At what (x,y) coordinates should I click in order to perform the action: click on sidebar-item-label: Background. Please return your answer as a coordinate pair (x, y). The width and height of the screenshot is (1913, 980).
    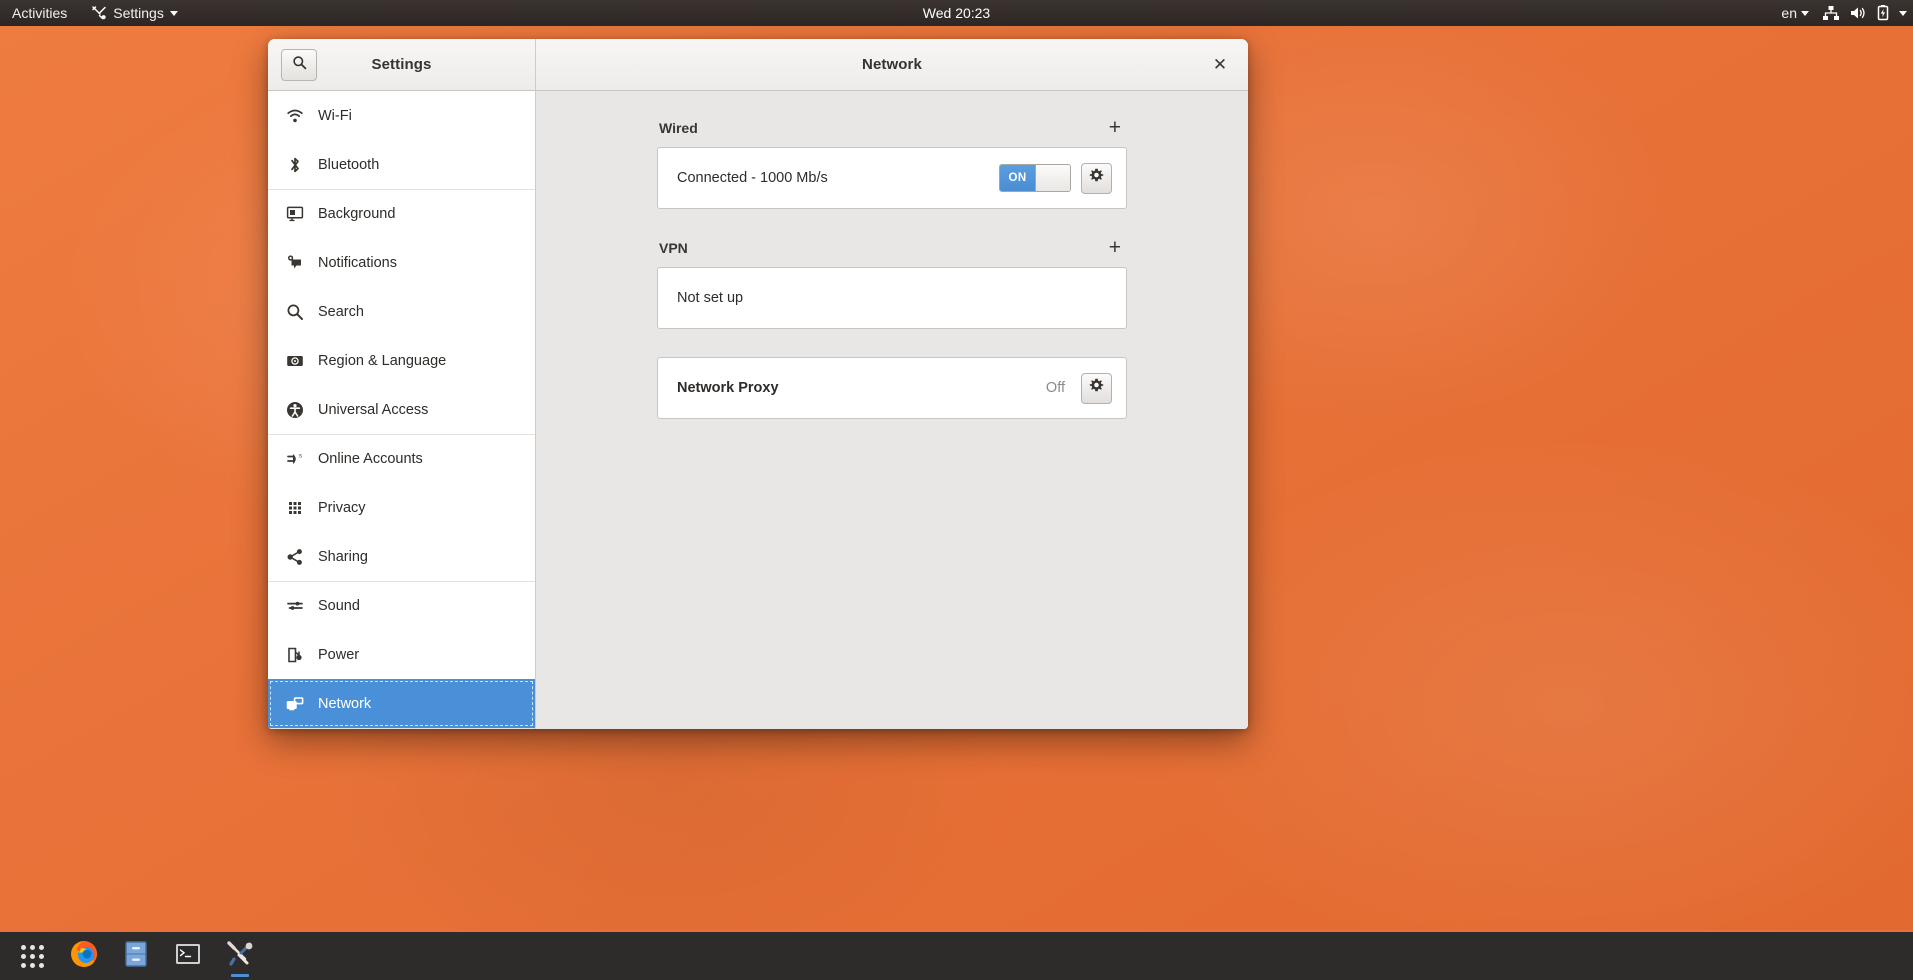
    Looking at the image, I should click on (357, 214).